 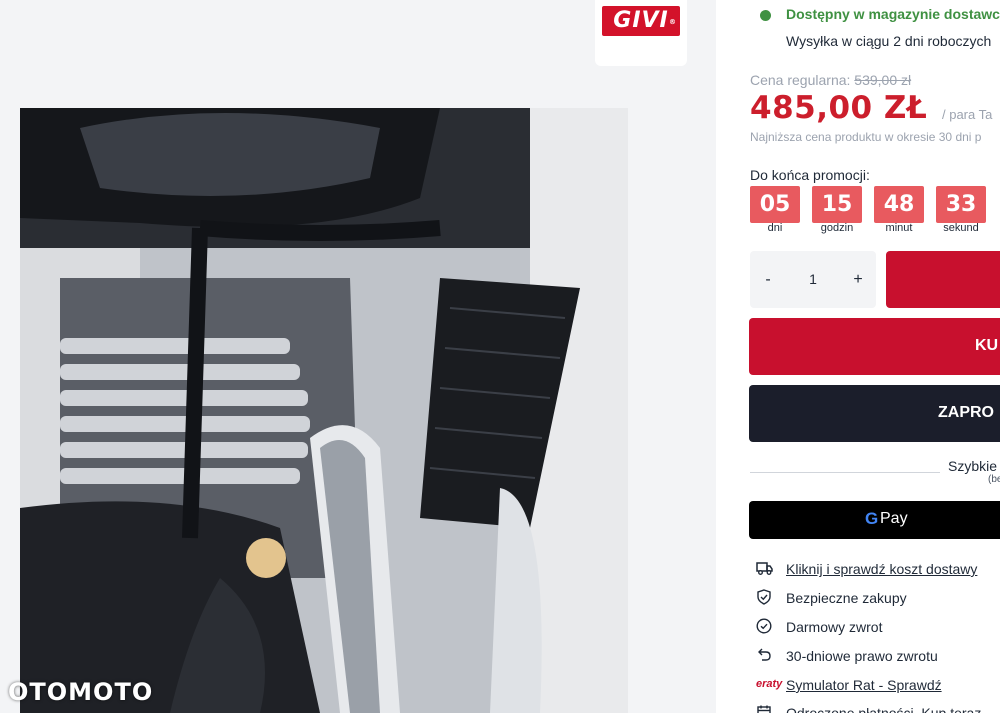 I want to click on quick-pay-divider, so click(x=845, y=472).